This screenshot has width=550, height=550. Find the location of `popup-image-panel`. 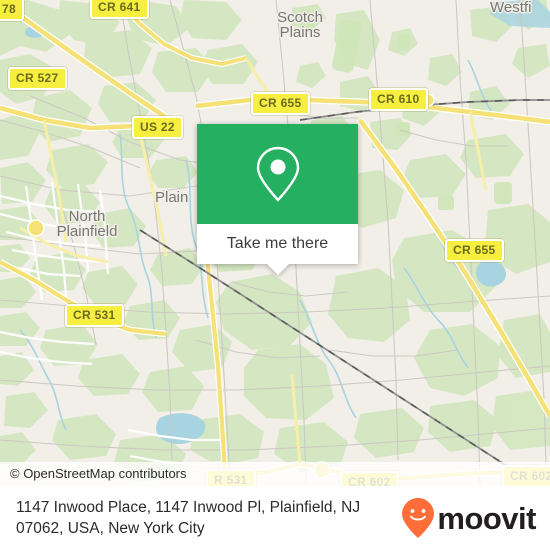

popup-image-panel is located at coordinates (277, 174).